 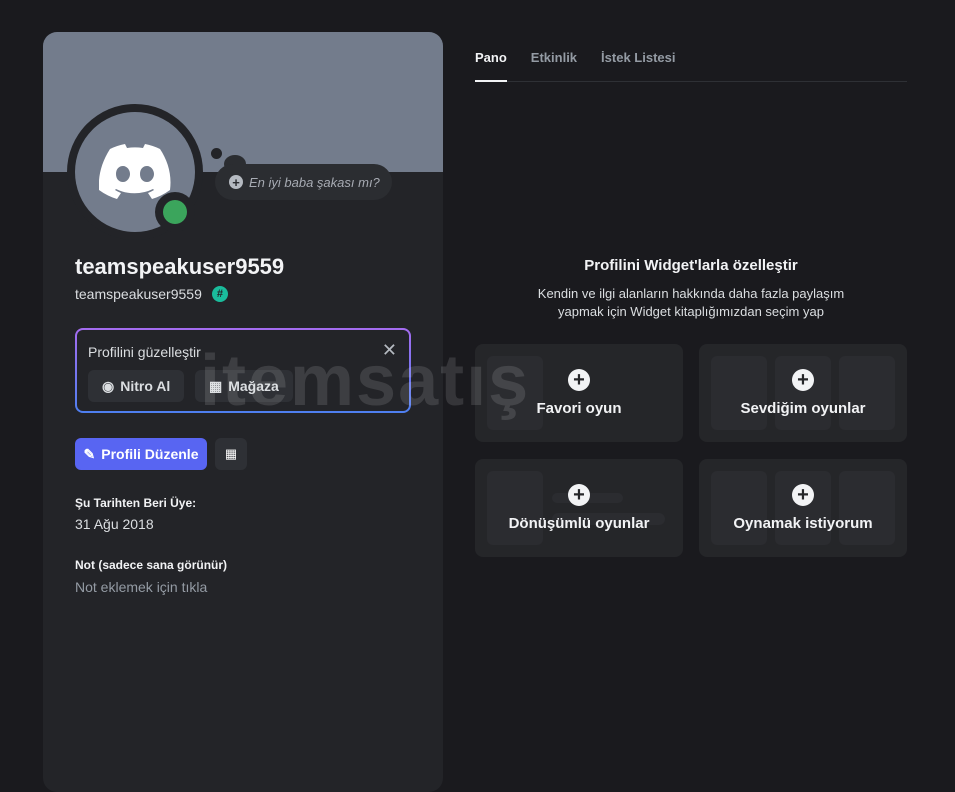 I want to click on custom-status-button: + En iyi baba şakası mı?, so click(x=303, y=182).